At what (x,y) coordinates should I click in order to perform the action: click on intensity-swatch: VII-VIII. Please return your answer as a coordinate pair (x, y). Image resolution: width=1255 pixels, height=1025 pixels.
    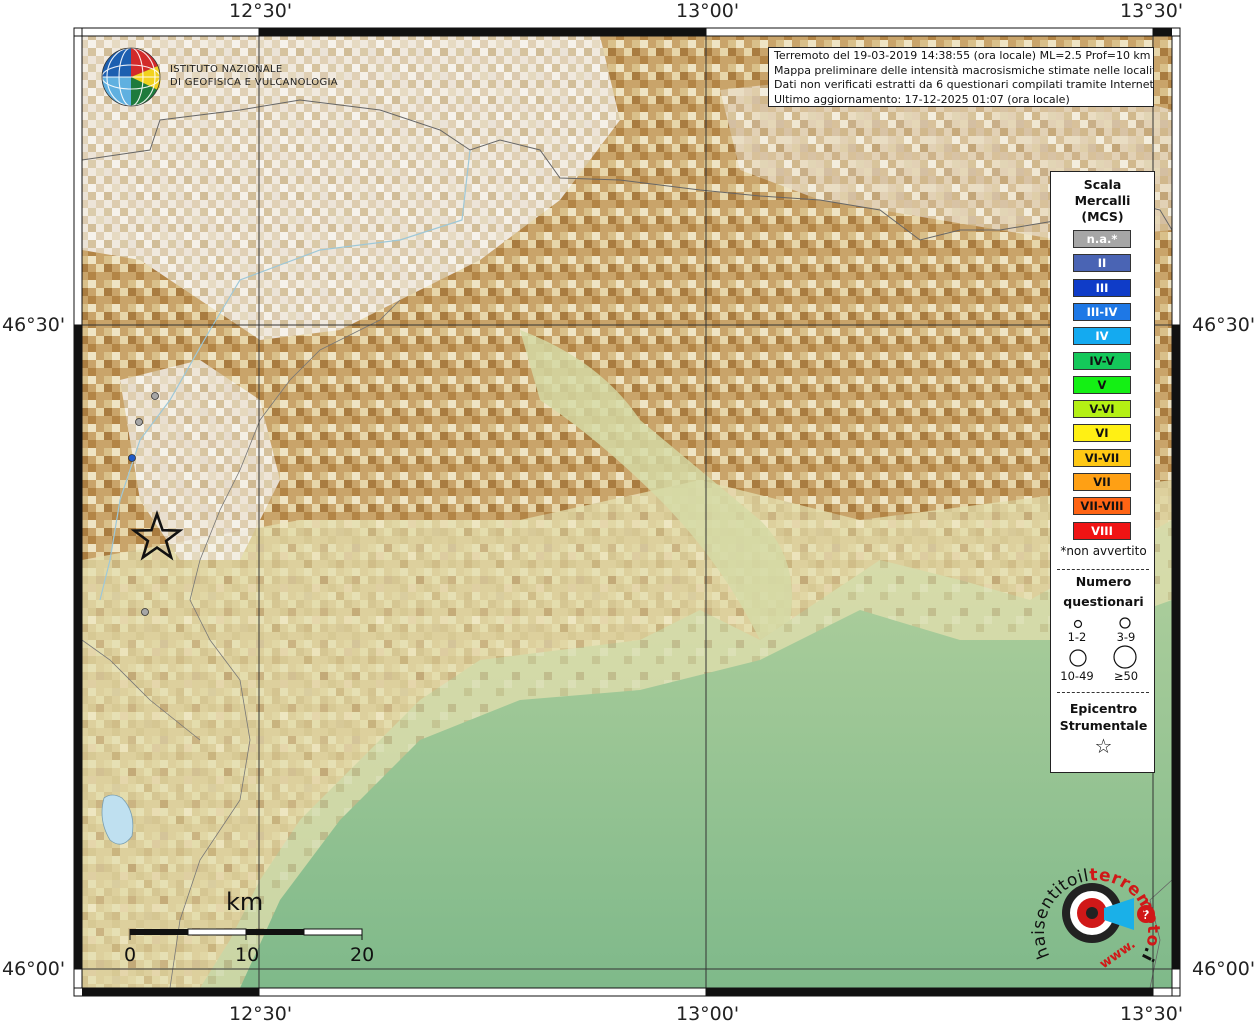
    Looking at the image, I should click on (1102, 506).